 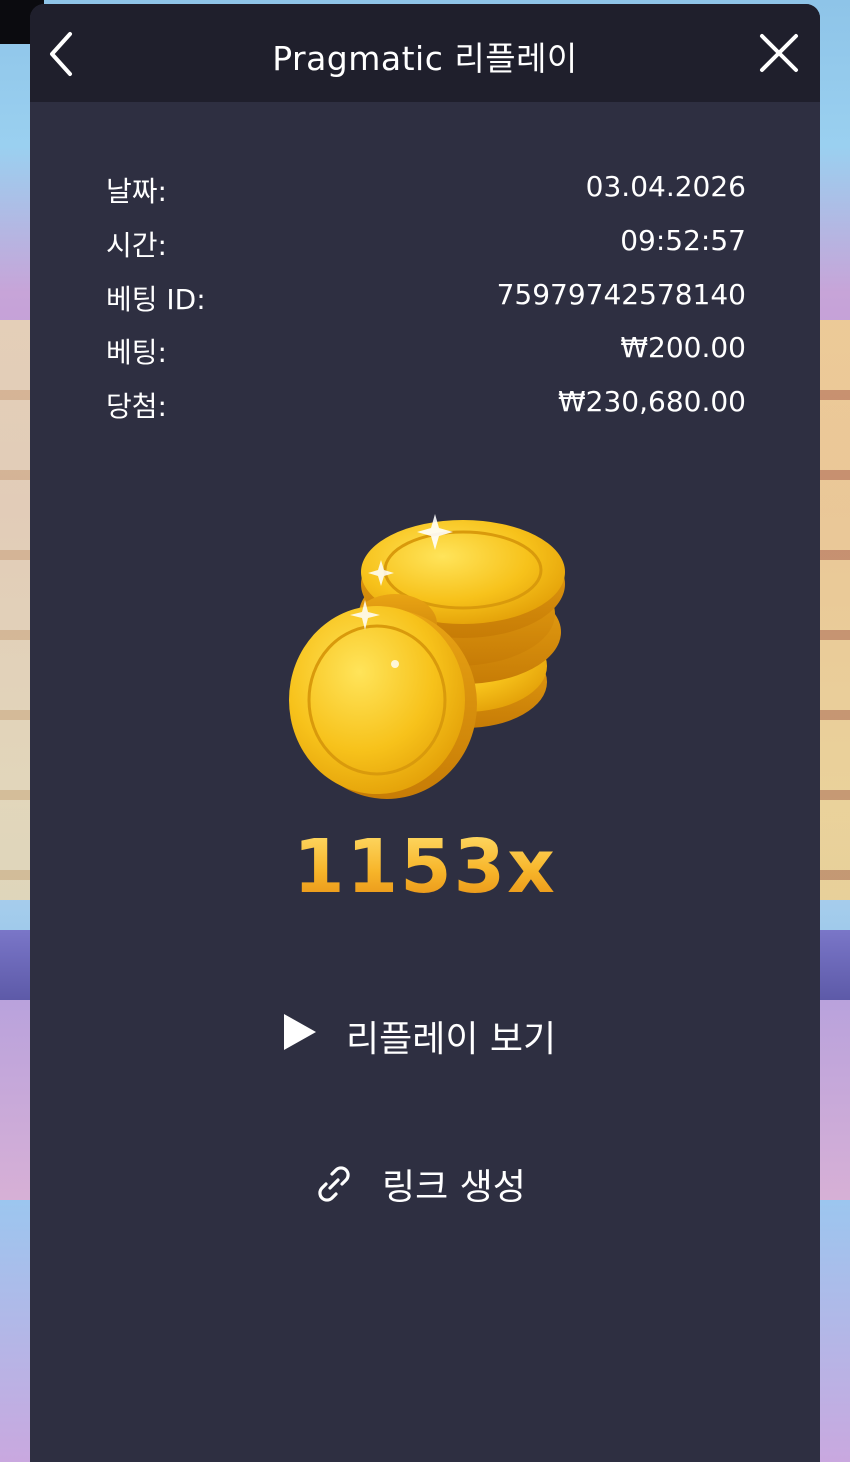 What do you see at coordinates (425, 867) in the screenshot?
I see `win-multiplier: 1153x` at bounding box center [425, 867].